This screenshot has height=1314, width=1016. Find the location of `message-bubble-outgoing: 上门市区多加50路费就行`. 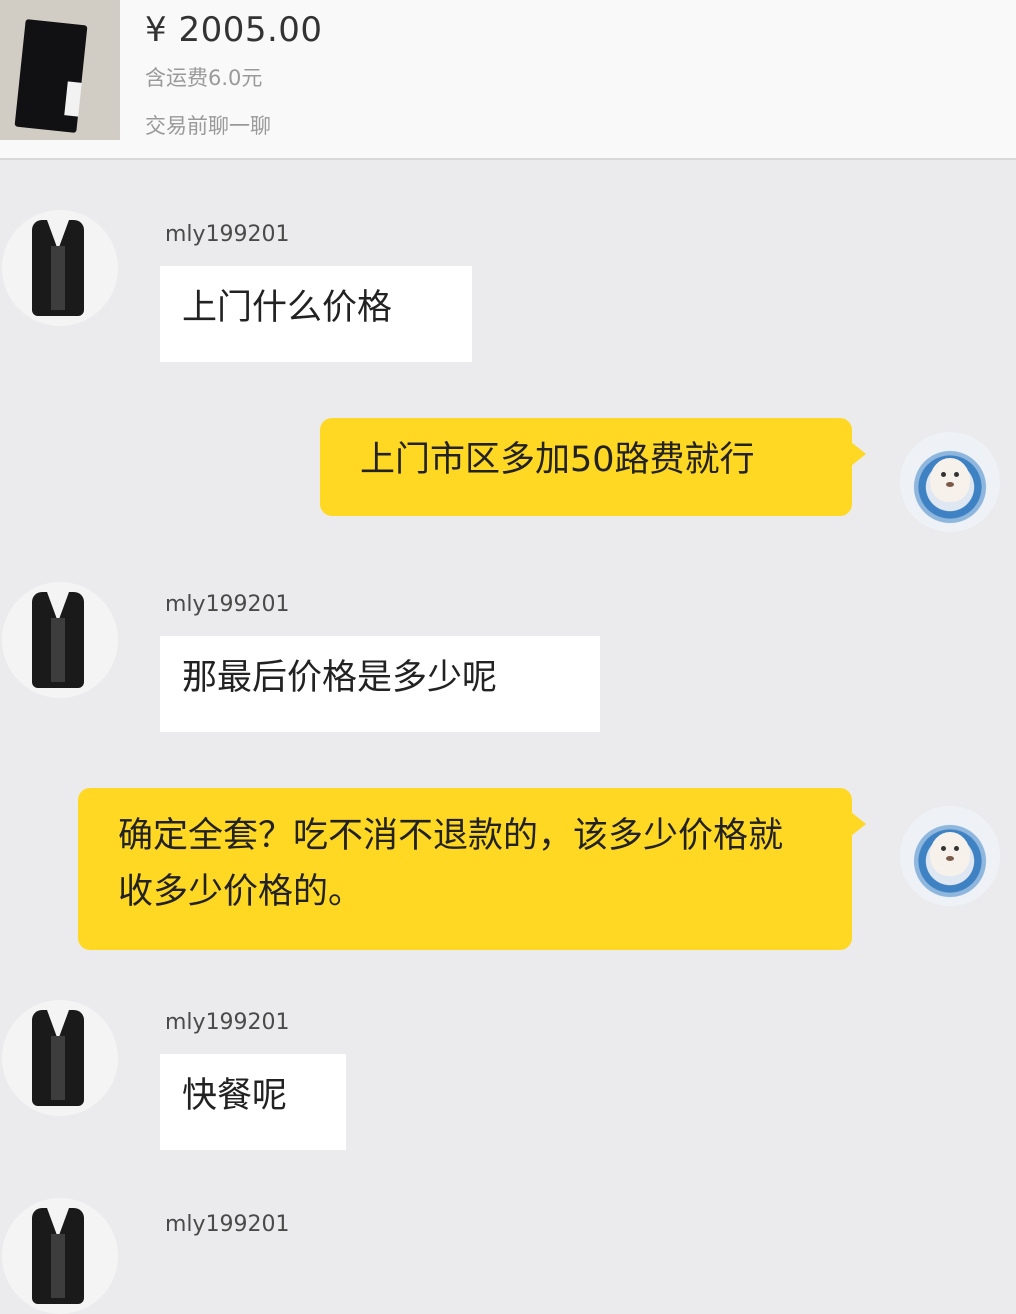

message-bubble-outgoing: 上门市区多加50路费就行 is located at coordinates (593, 467).